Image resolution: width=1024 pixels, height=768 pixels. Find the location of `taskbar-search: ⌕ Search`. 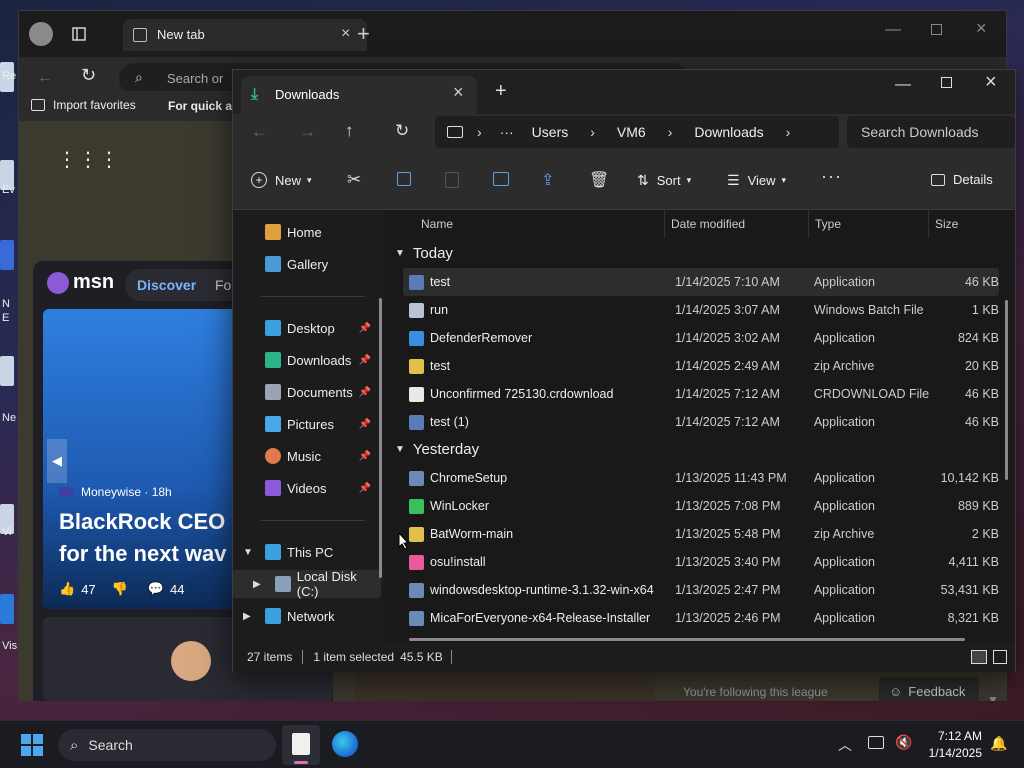

taskbar-search: ⌕ Search is located at coordinates (167, 745).